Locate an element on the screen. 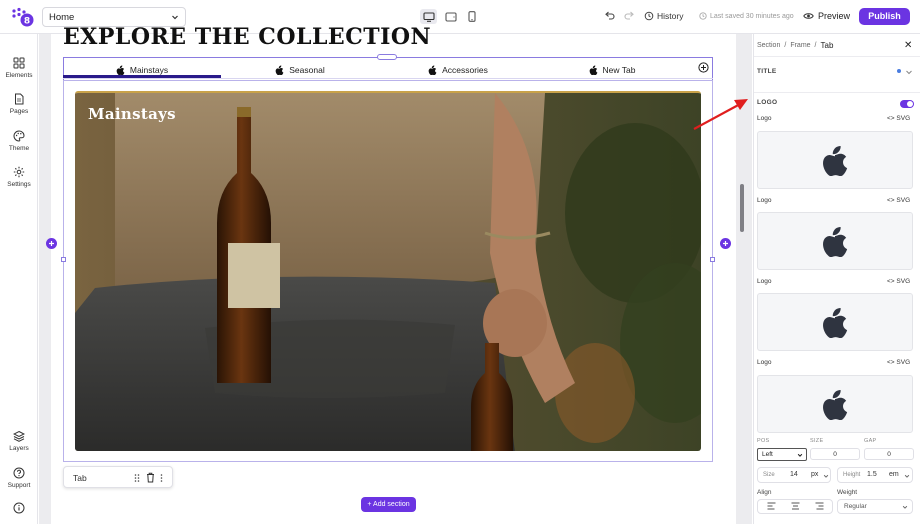  gear-icon is located at coordinates (19, 172).